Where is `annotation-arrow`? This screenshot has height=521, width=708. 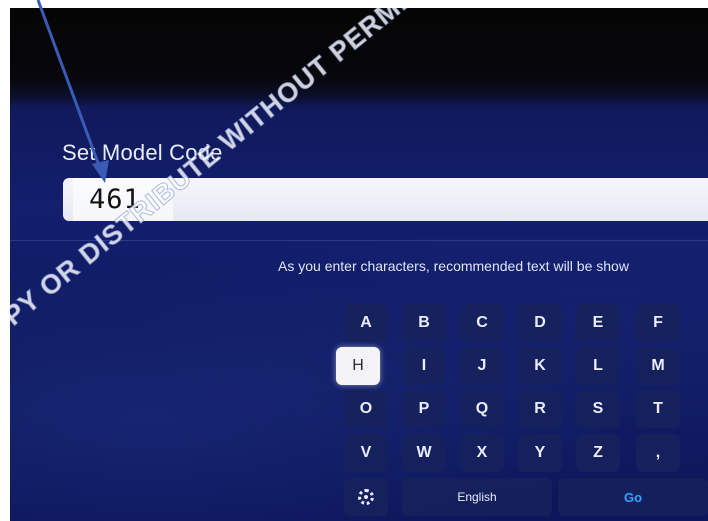
annotation-arrow is located at coordinates (72, 91).